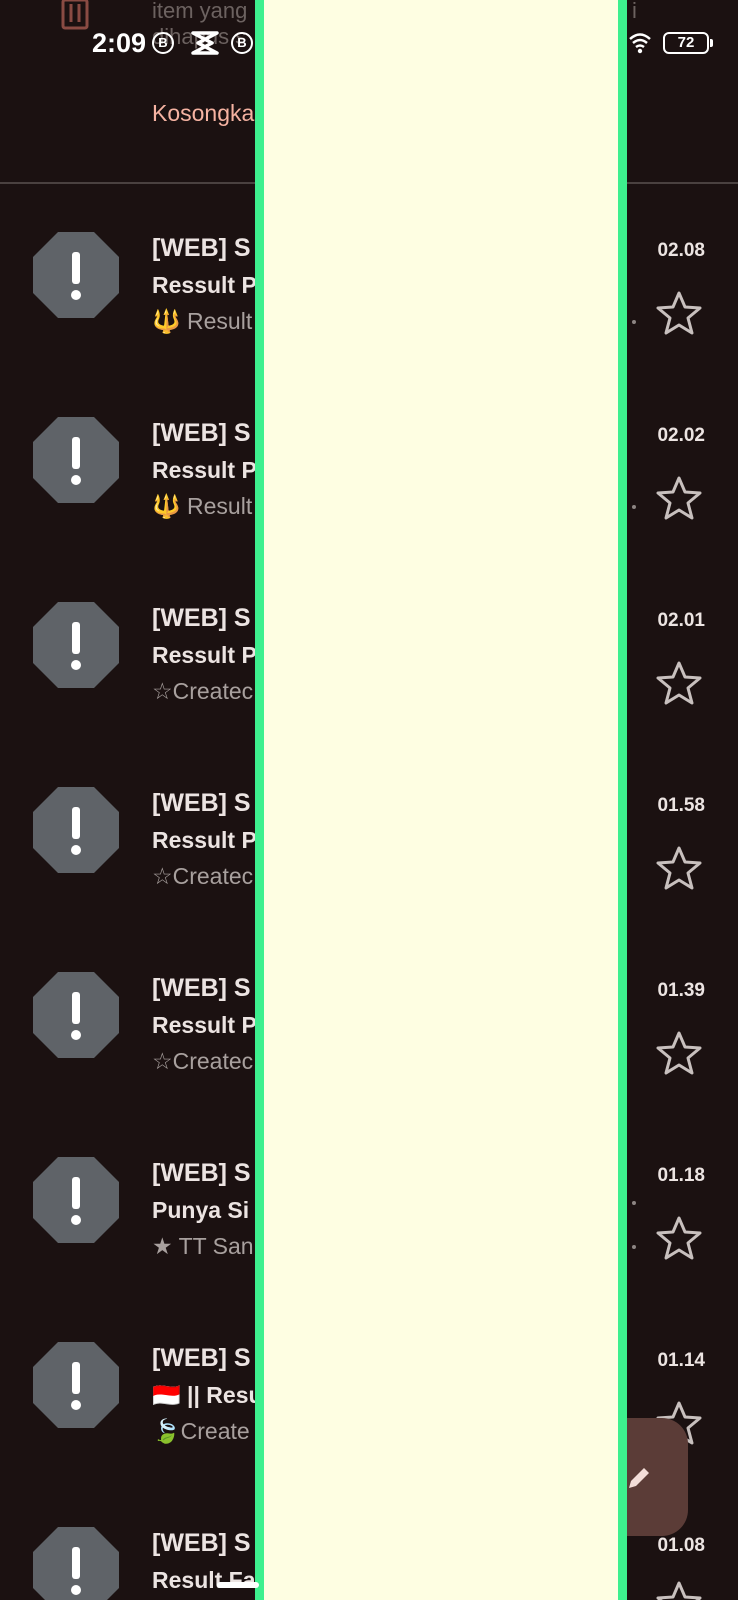 The image size is (738, 1600). Describe the element at coordinates (119, 43) in the screenshot. I see `status-time: 2:09` at that location.